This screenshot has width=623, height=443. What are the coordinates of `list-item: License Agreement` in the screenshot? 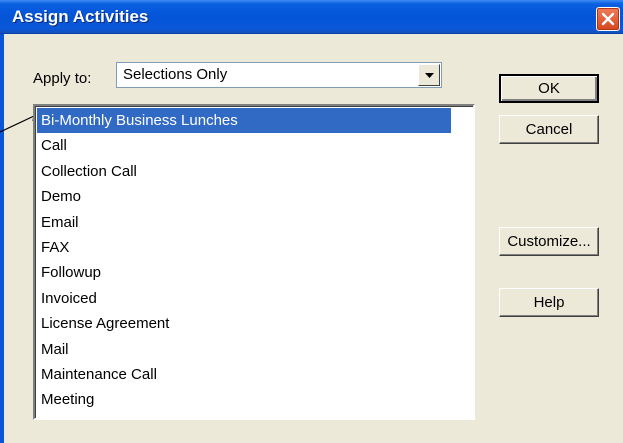 It's located at (244, 323).